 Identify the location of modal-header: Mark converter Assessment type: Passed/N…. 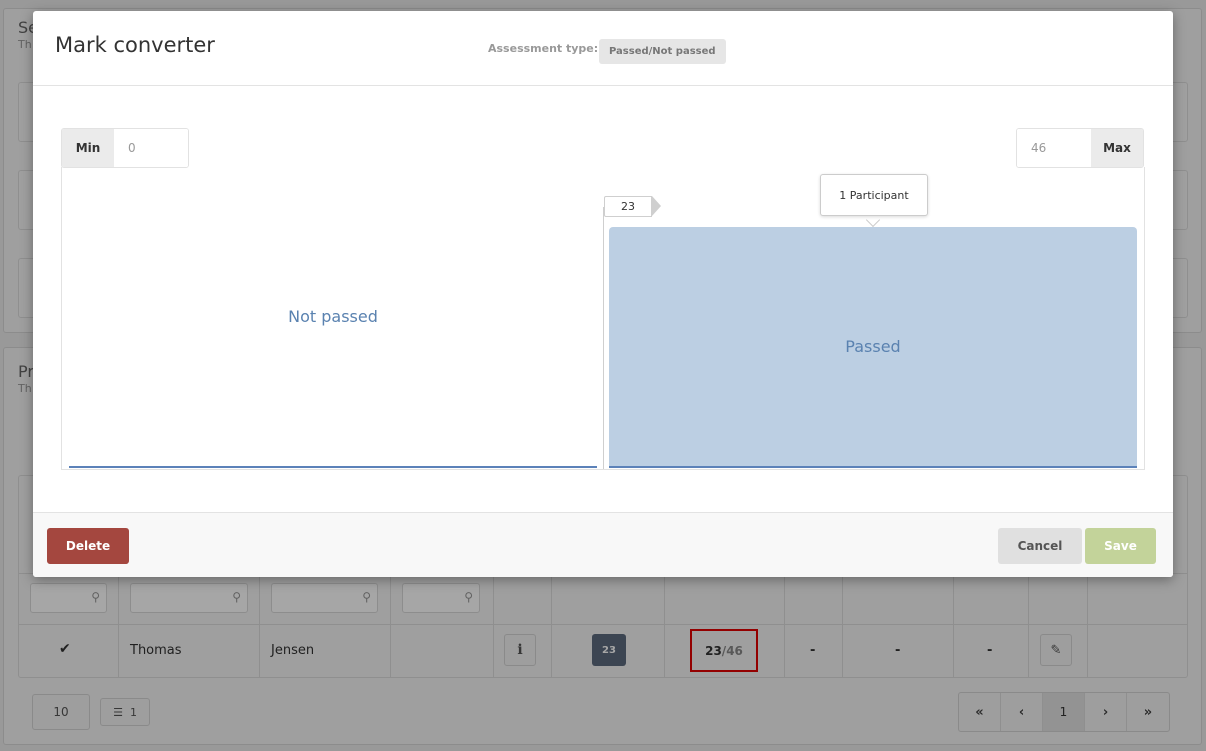
(603, 48).